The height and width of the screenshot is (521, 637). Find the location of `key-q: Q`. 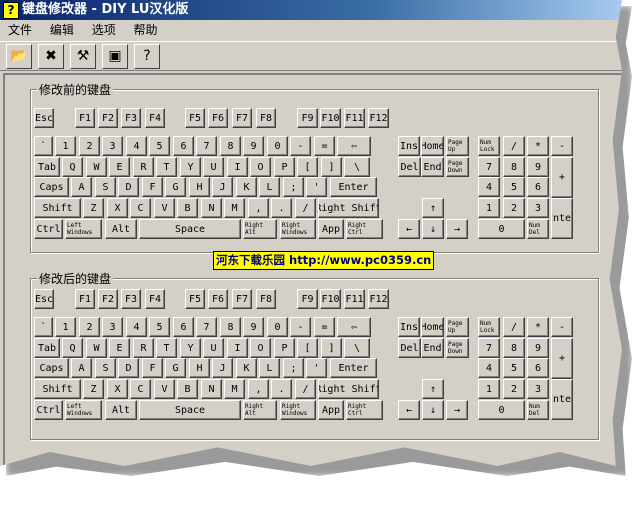

key-q: Q is located at coordinates (72, 167).